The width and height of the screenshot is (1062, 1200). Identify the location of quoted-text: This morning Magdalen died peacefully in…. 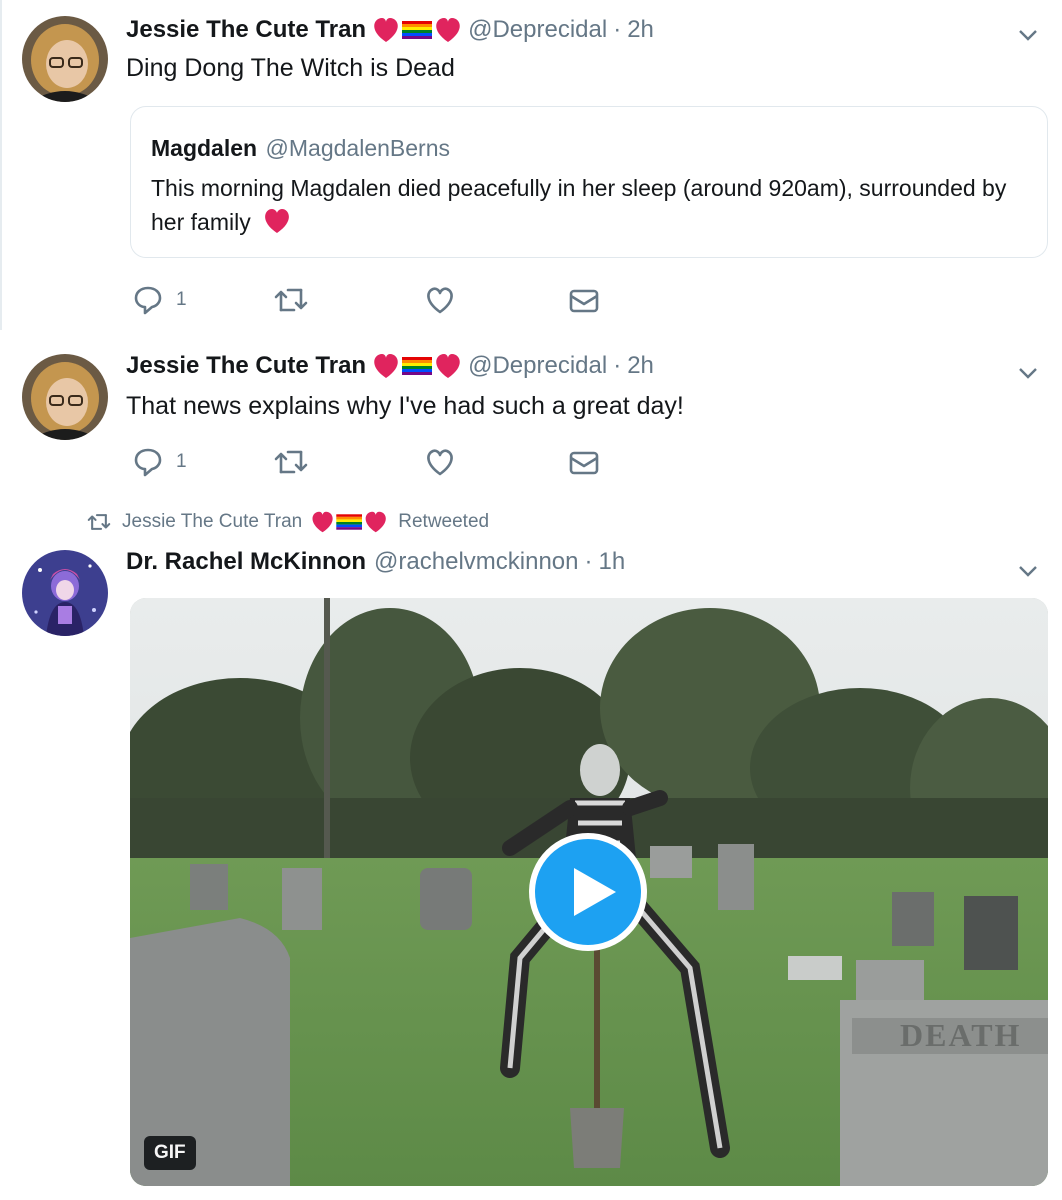
(581, 205).